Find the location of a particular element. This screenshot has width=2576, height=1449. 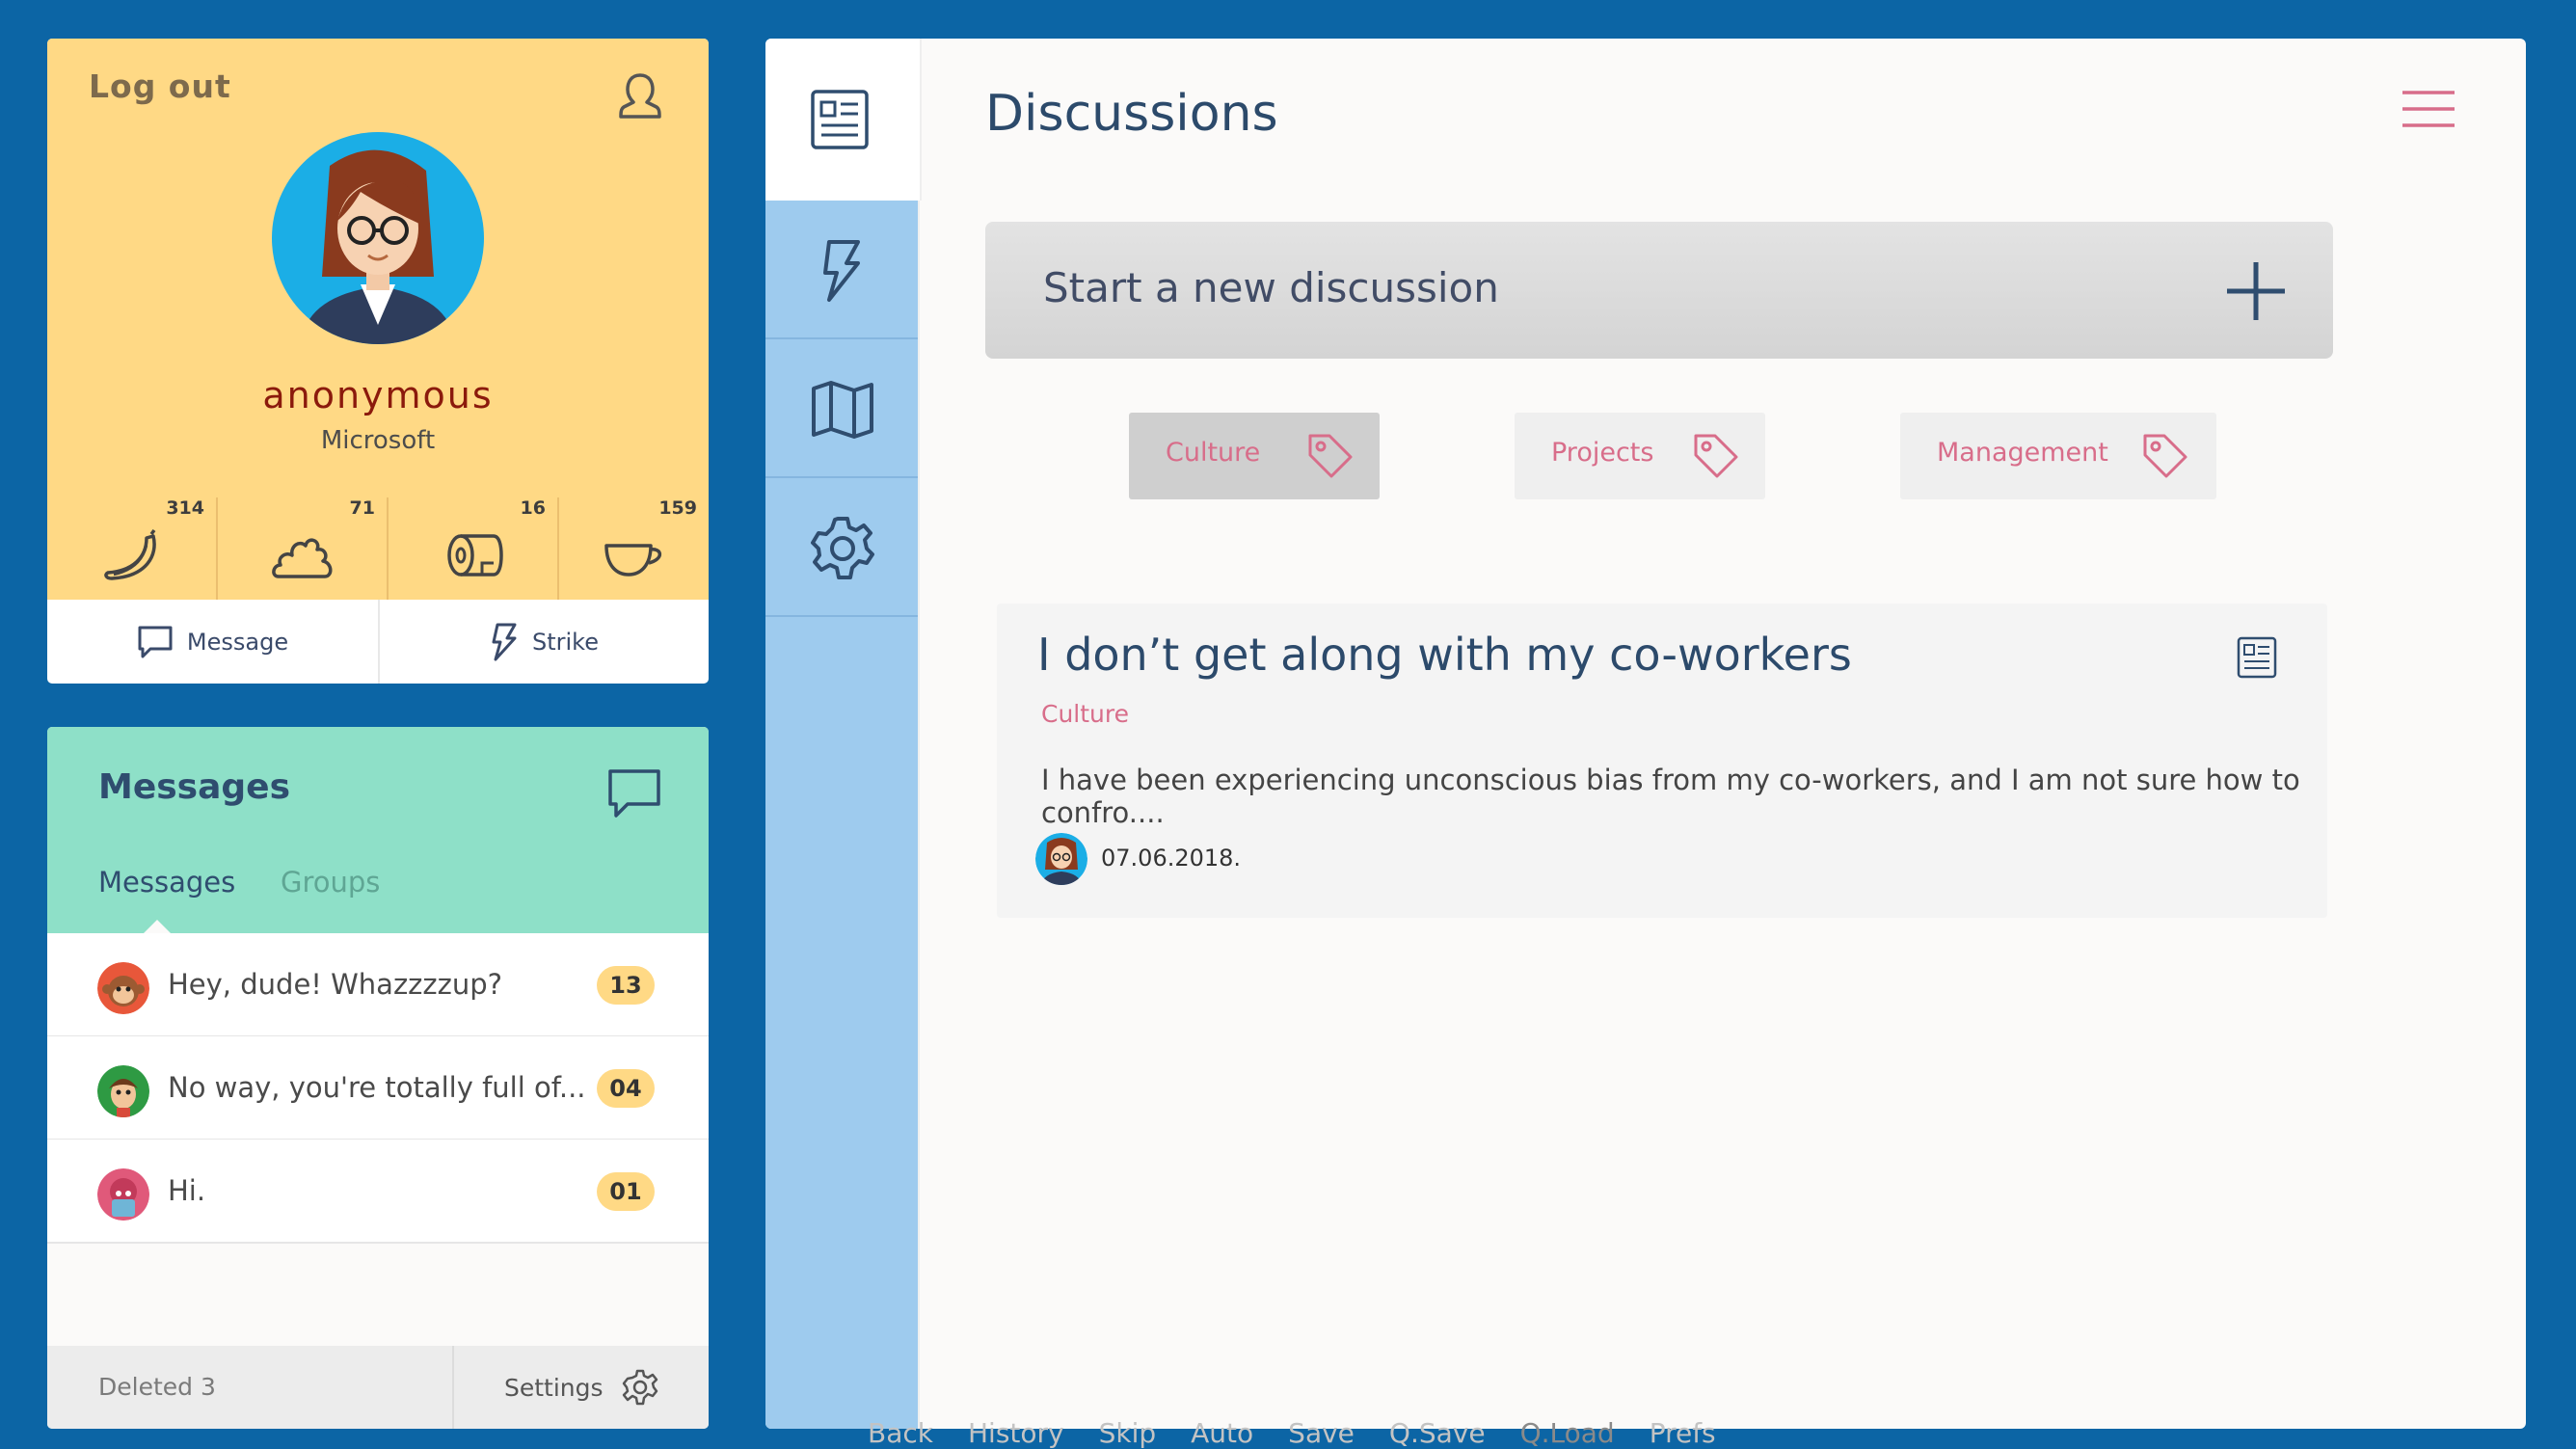

quick-menu-qload: Q.Load is located at coordinates (1568, 1433).